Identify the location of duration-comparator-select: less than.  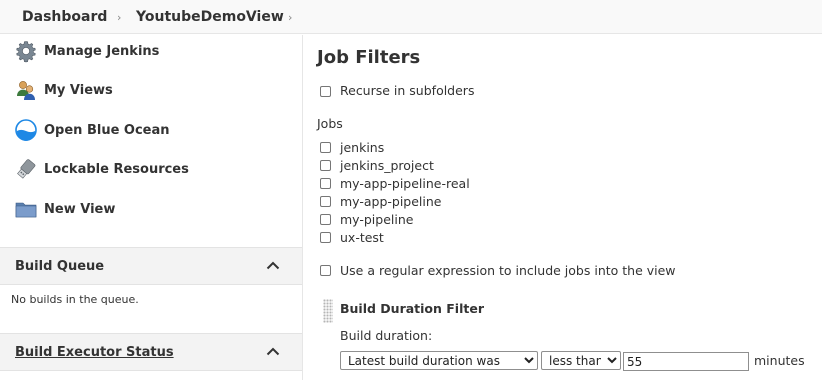
(581, 360).